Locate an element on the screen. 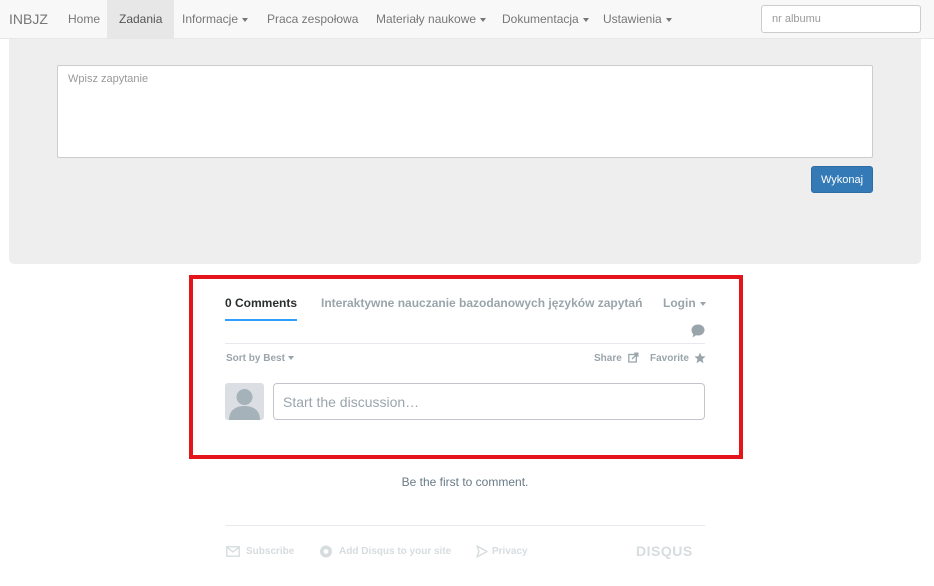 Image resolution: width=934 pixels, height=586 pixels. album-number-input is located at coordinates (841, 19).